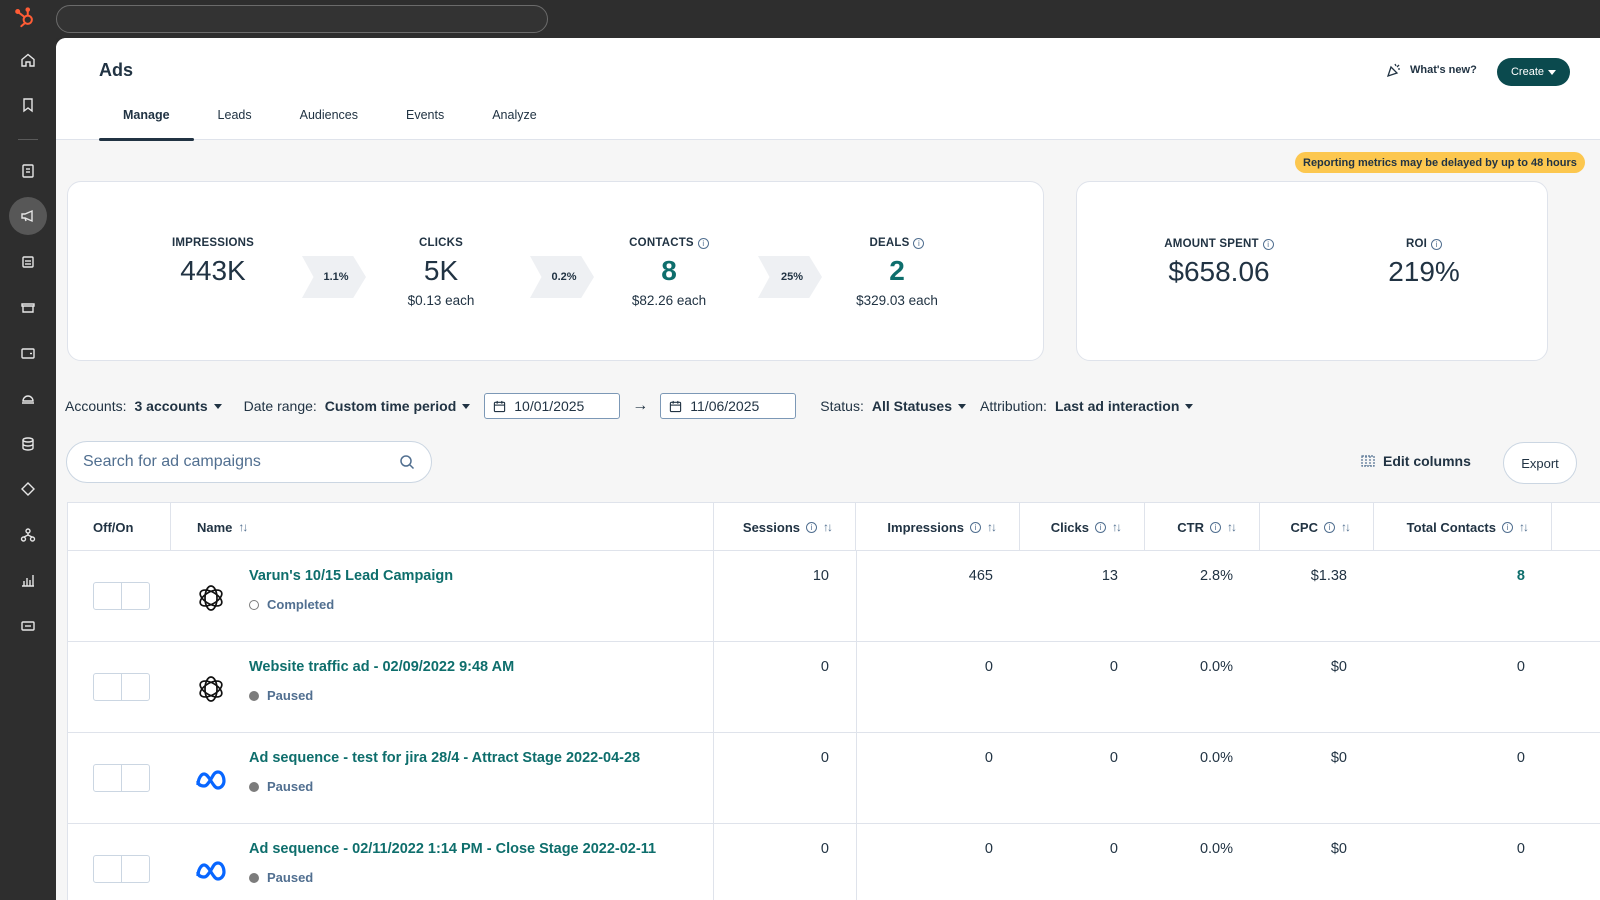 The width and height of the screenshot is (1600, 900). I want to click on column-divider, so click(856, 725).